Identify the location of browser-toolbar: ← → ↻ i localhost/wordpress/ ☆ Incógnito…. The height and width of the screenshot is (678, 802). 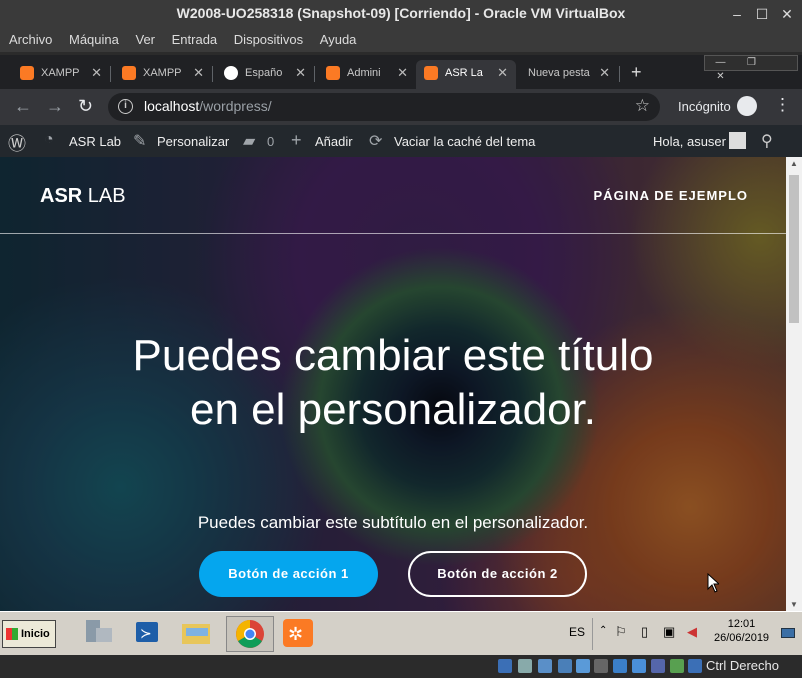
(401, 107).